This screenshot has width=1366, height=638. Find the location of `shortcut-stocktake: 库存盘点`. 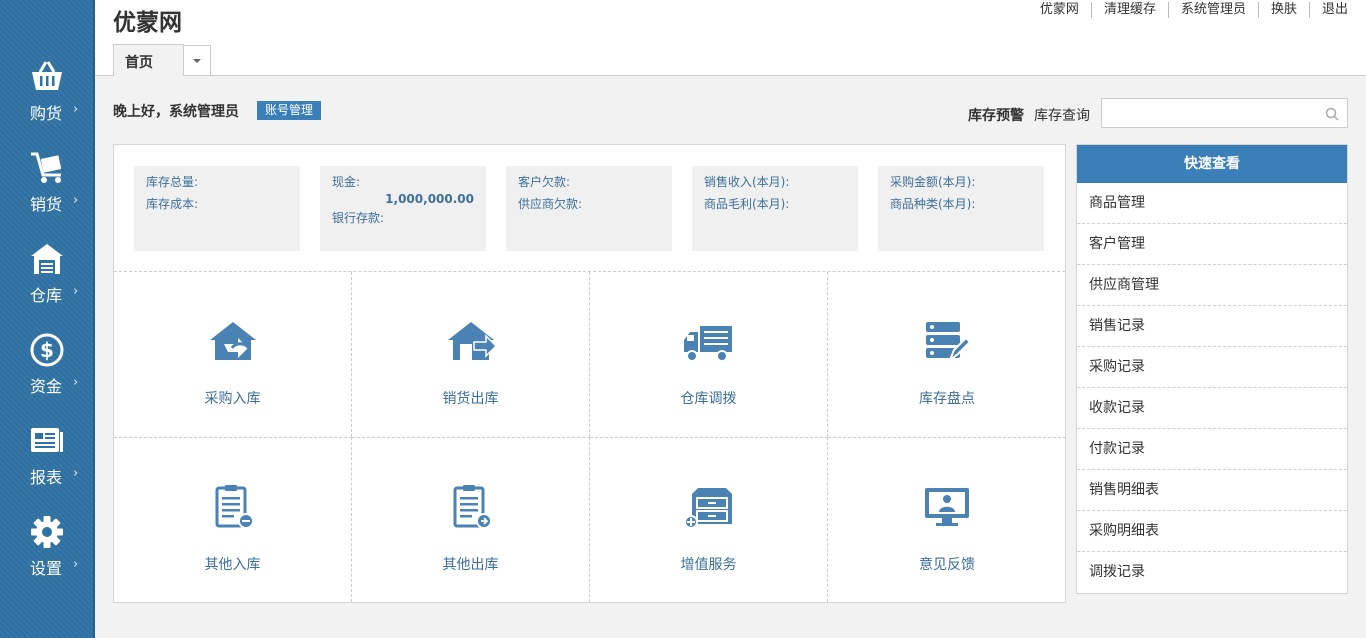

shortcut-stocktake: 库存盘点 is located at coordinates (947, 354).